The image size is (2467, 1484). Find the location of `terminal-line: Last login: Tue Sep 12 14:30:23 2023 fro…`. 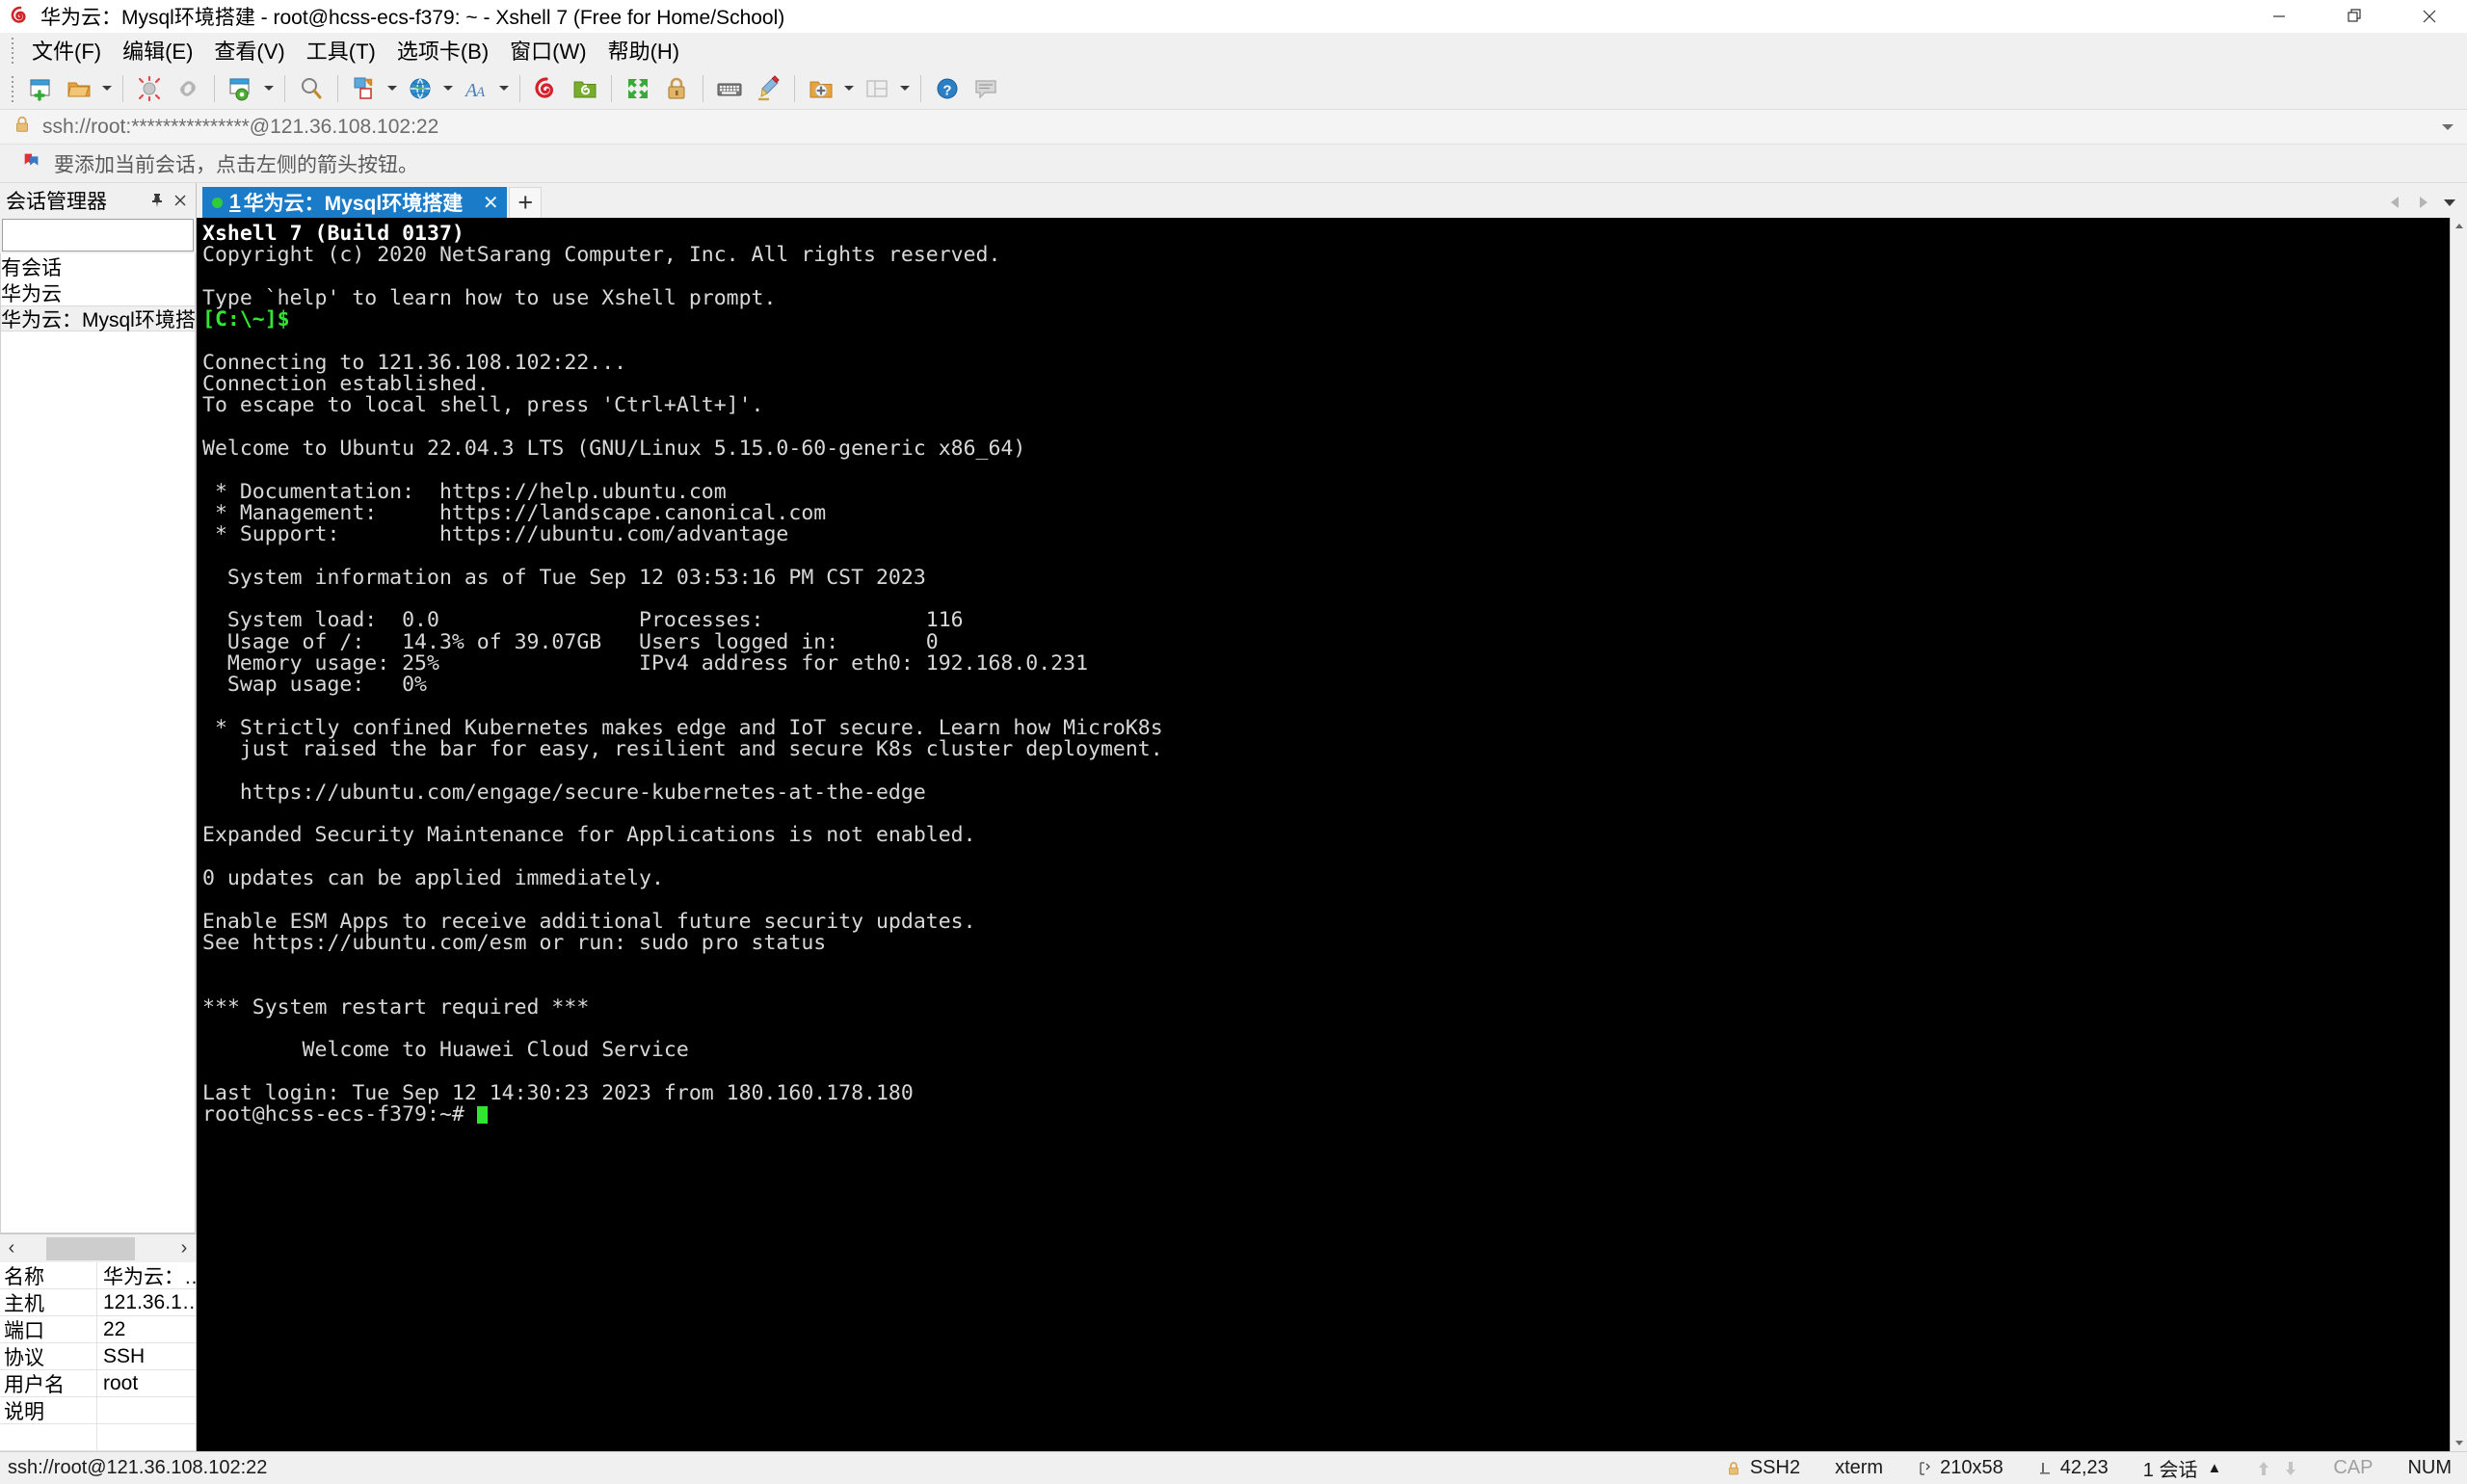

terminal-line: Last login: Tue Sep 12 14:30:23 2023 fro… is located at coordinates (558, 1092).